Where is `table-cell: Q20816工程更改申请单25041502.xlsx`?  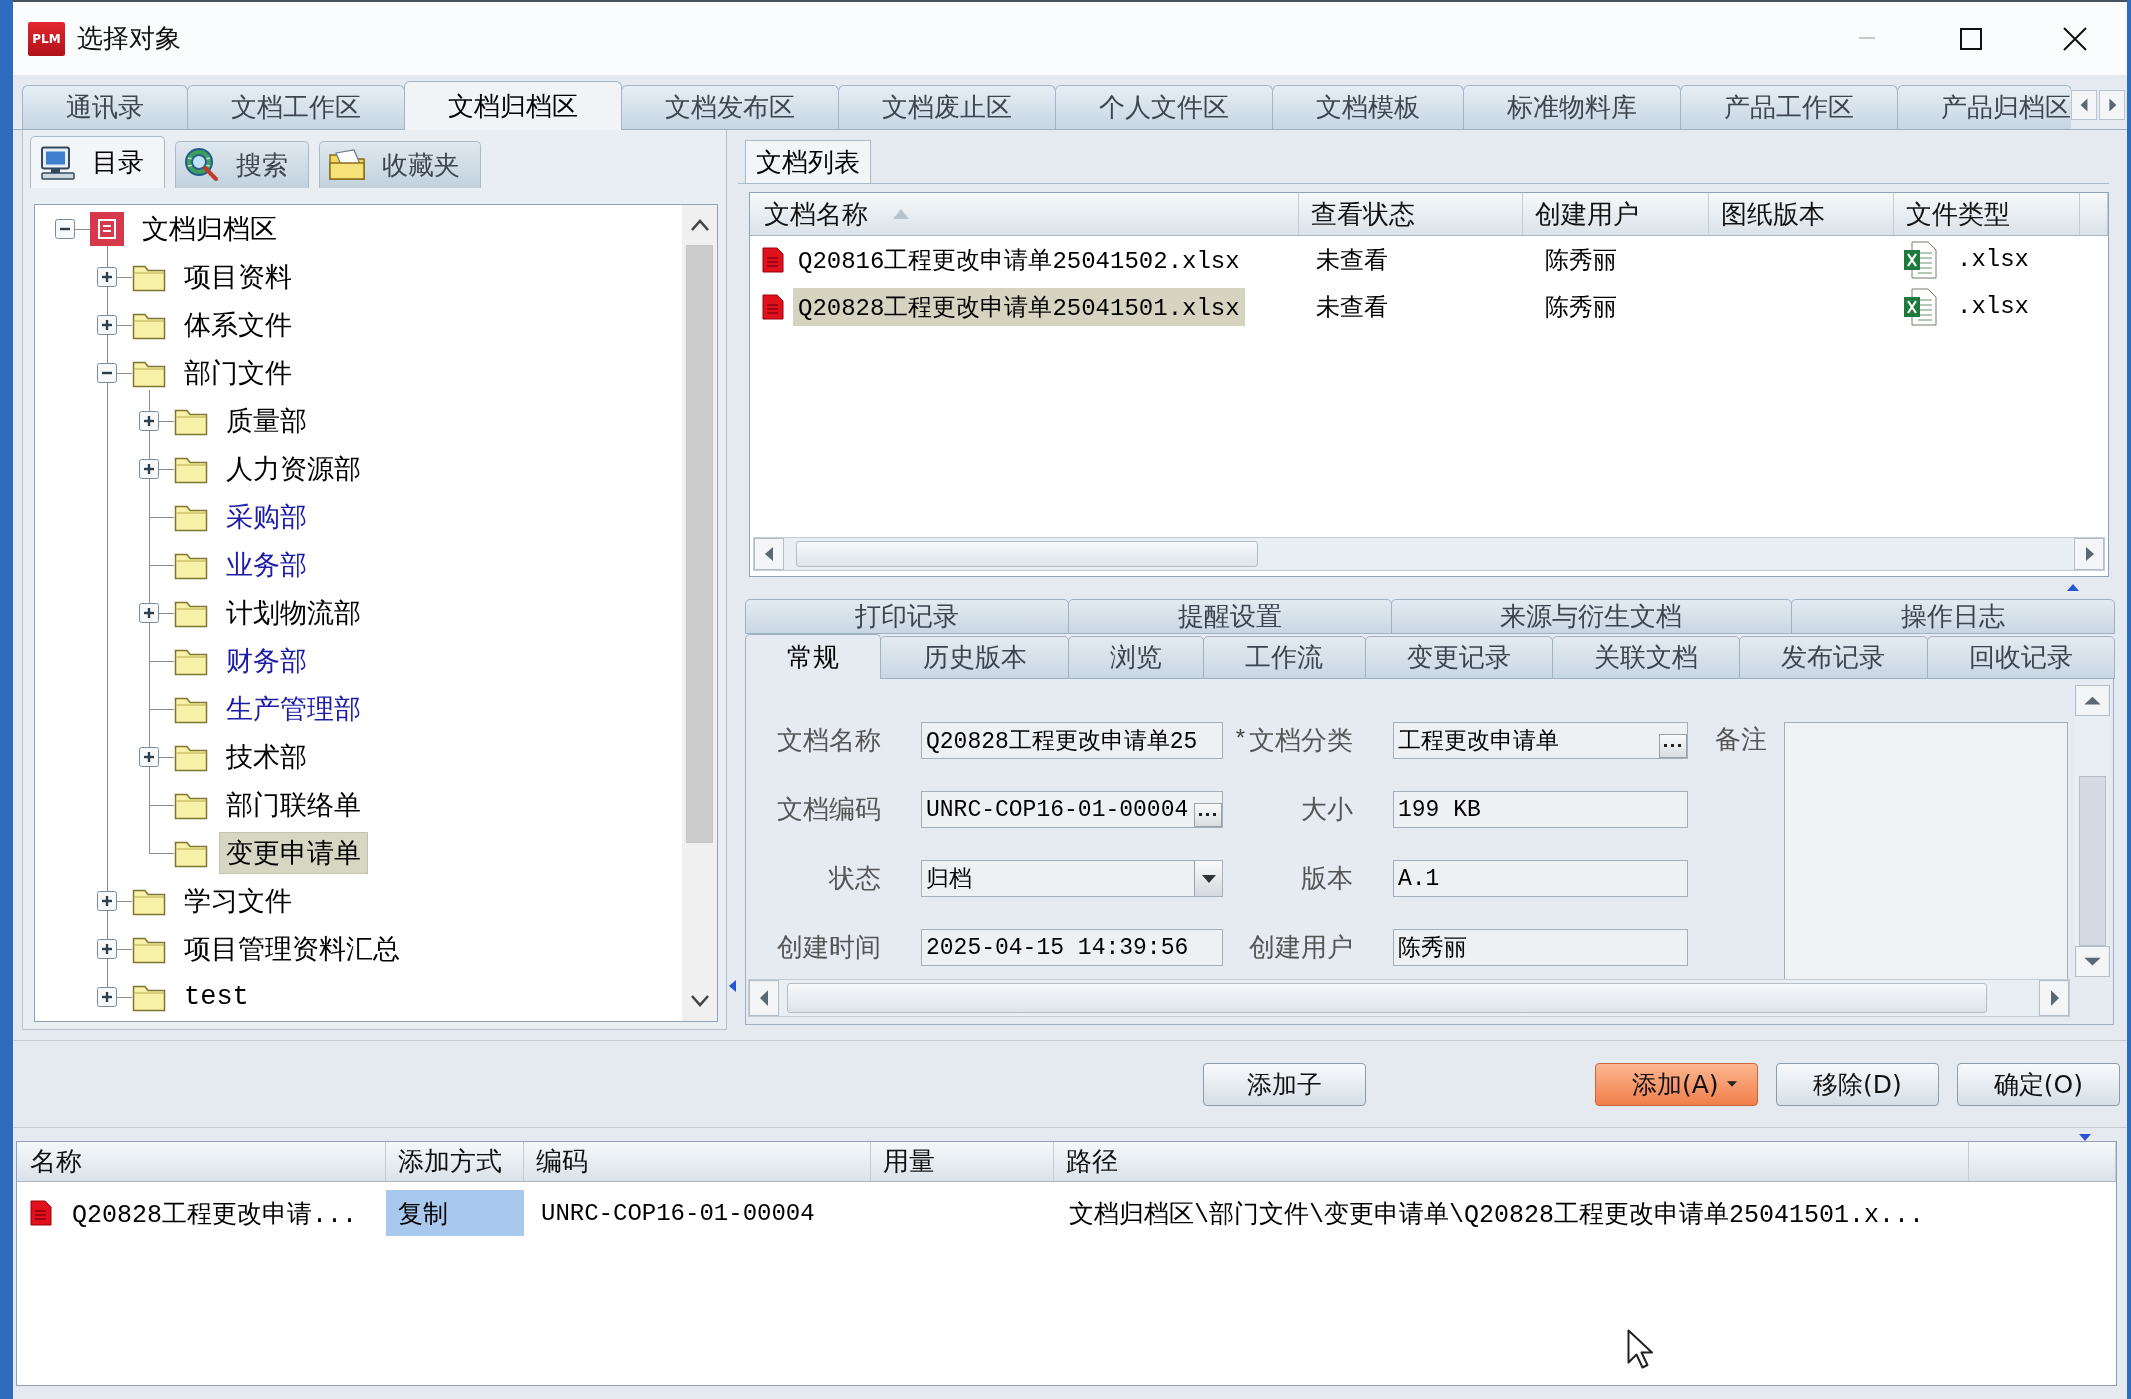
table-cell: Q20816工程更改申请单25041502.xlsx is located at coordinates (1019, 259).